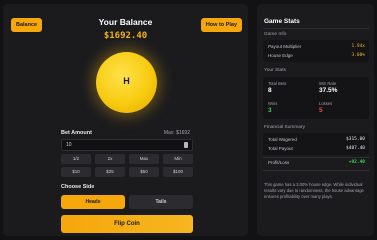  I want to click on total-bets-value: 8, so click(270, 90).